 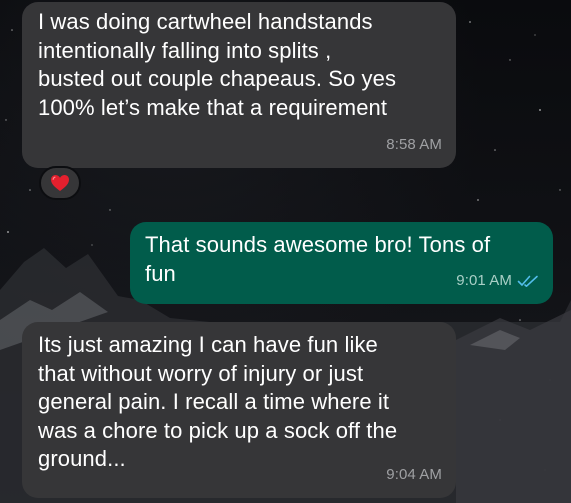 I want to click on message-meta: 9:04 AM, so click(x=414, y=475).